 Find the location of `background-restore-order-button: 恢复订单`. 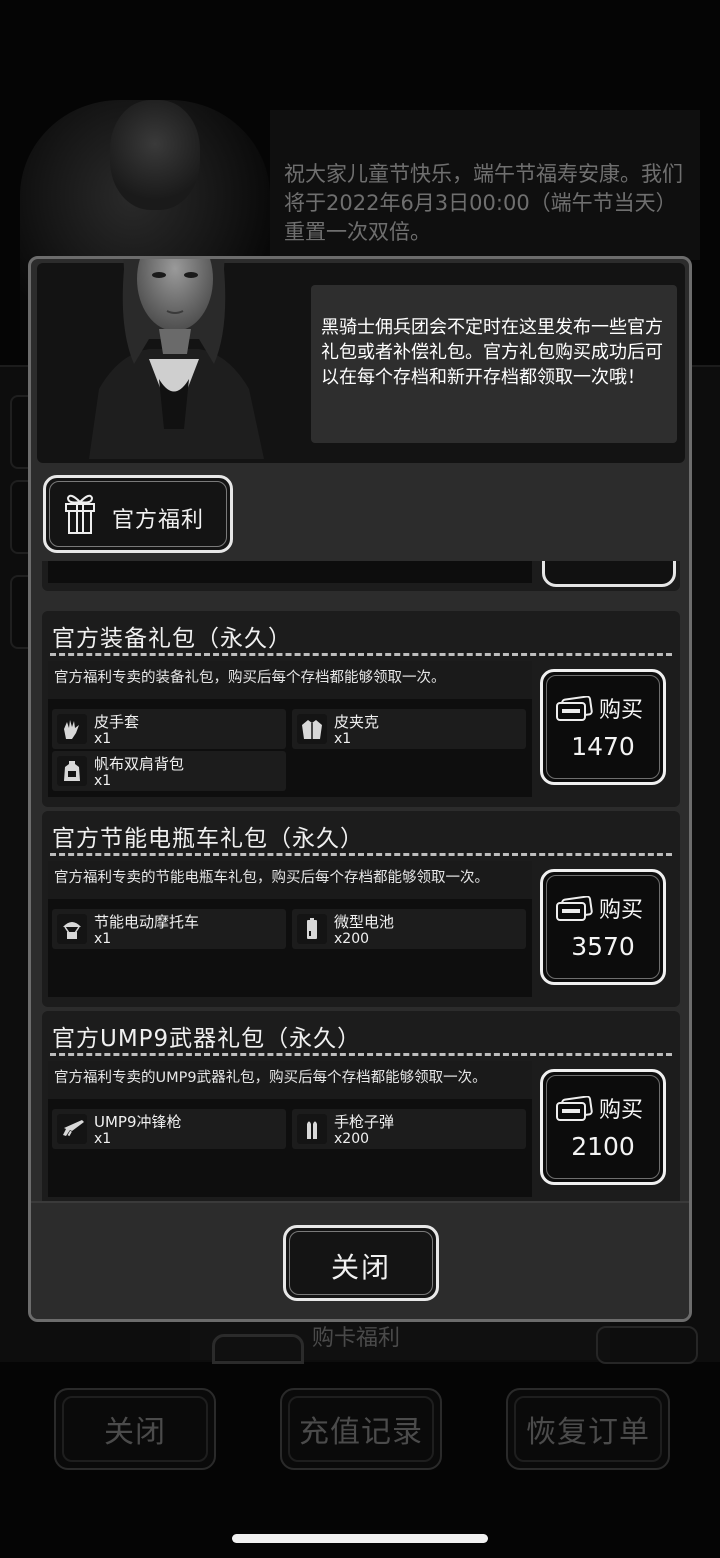

background-restore-order-button: 恢复订单 is located at coordinates (588, 1429).